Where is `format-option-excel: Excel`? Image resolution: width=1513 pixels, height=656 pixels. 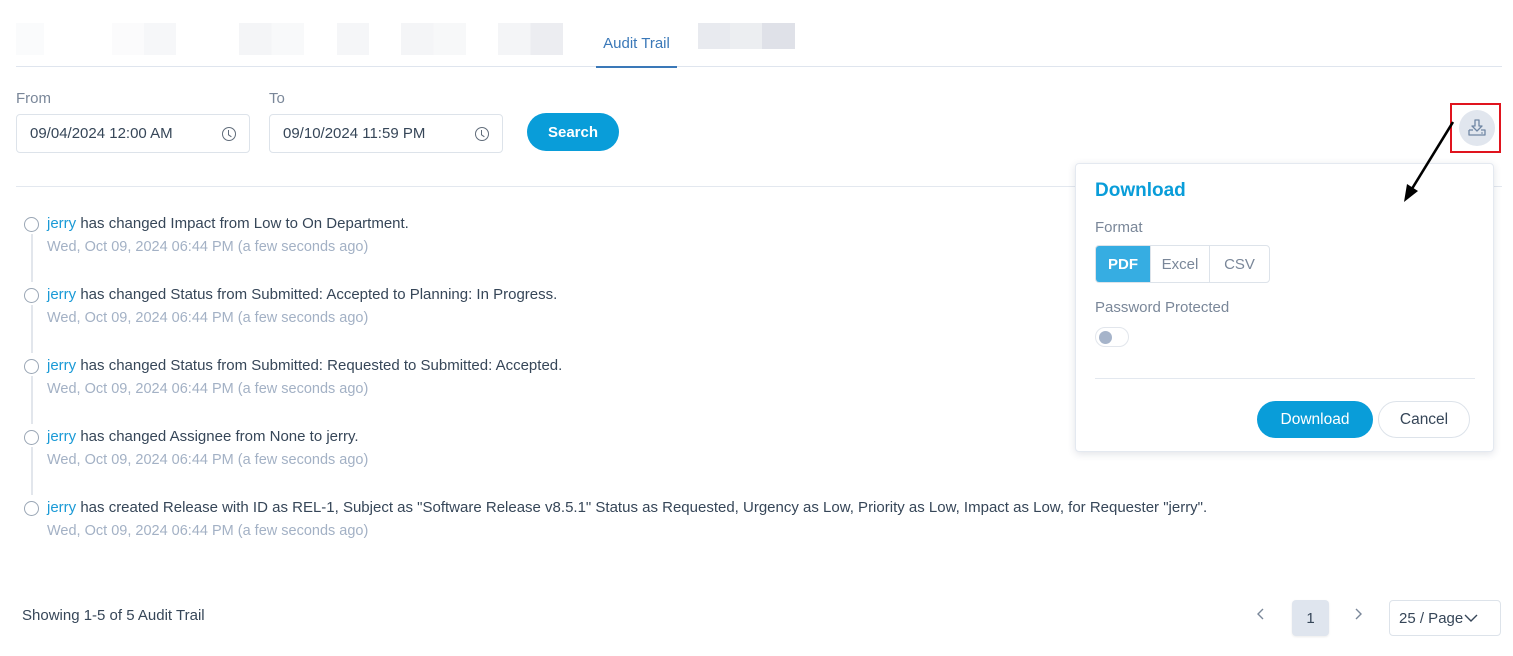 format-option-excel: Excel is located at coordinates (1180, 264).